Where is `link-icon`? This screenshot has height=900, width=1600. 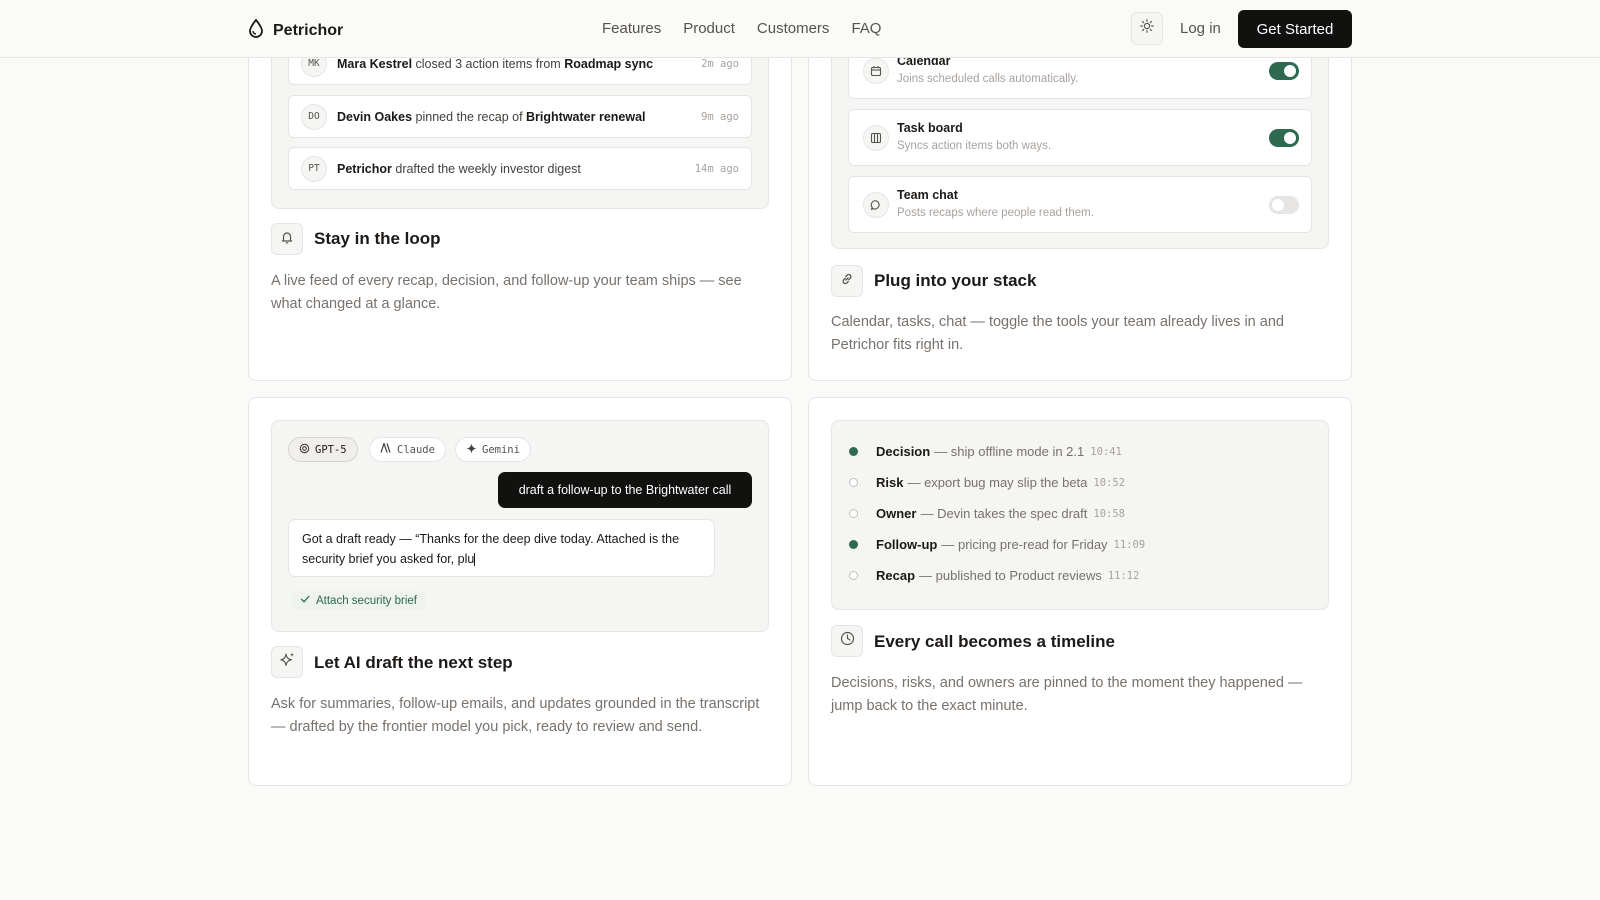
link-icon is located at coordinates (847, 281).